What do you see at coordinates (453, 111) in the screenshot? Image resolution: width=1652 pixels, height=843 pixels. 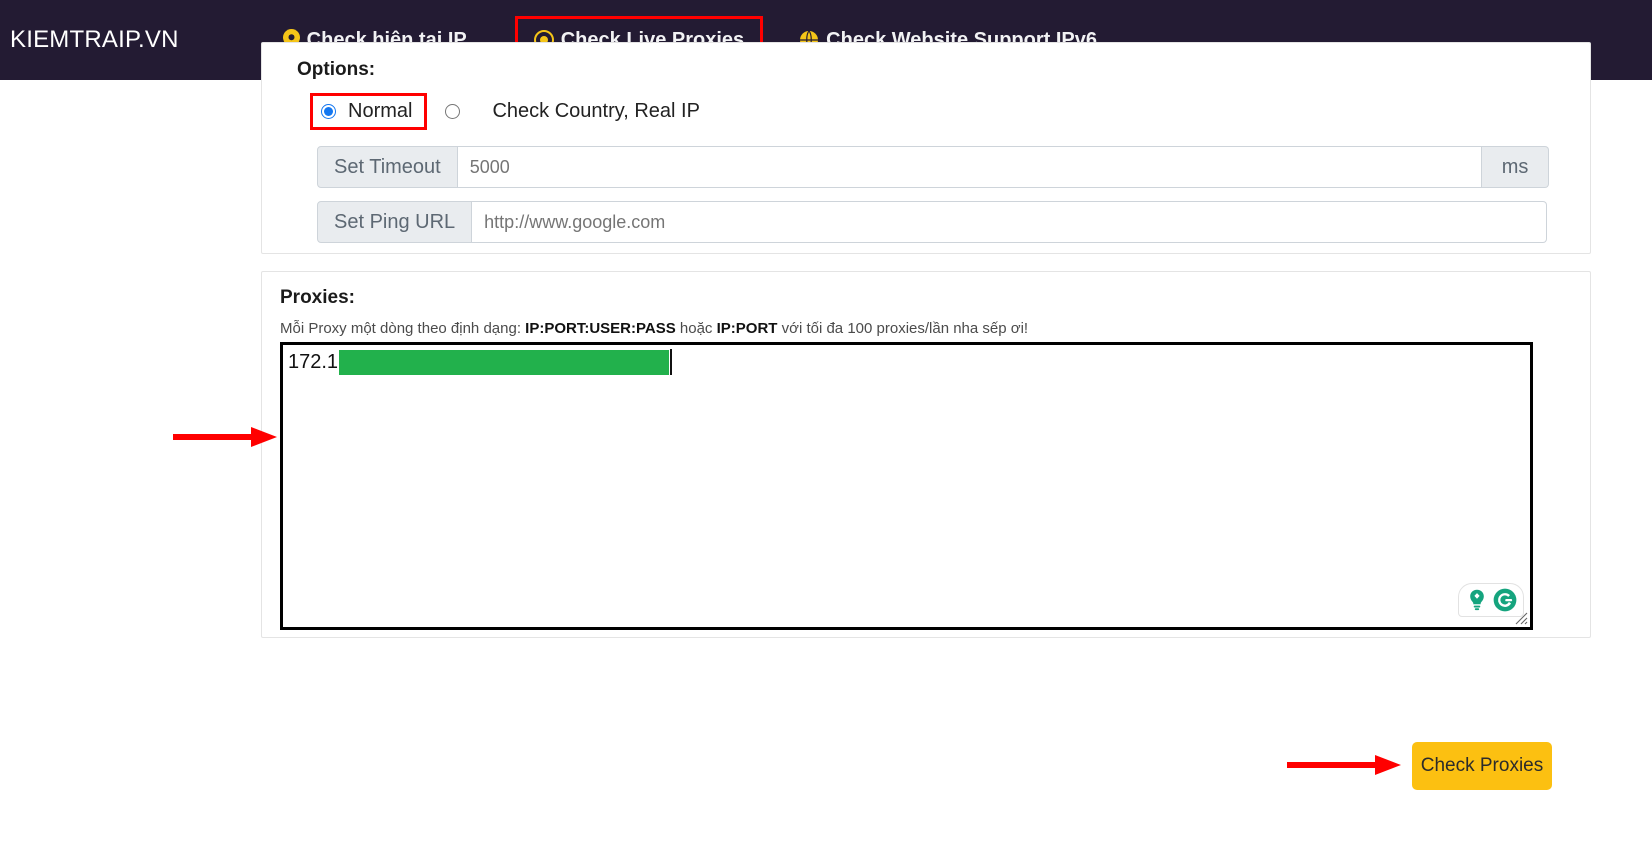 I see `radio-check-country-input` at bounding box center [453, 111].